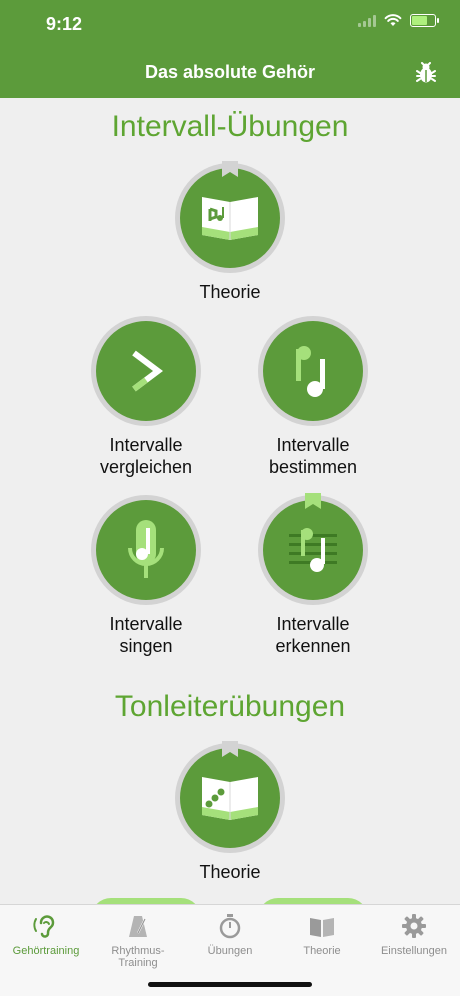  Describe the element at coordinates (230, 984) in the screenshot. I see `home-indicator` at that location.